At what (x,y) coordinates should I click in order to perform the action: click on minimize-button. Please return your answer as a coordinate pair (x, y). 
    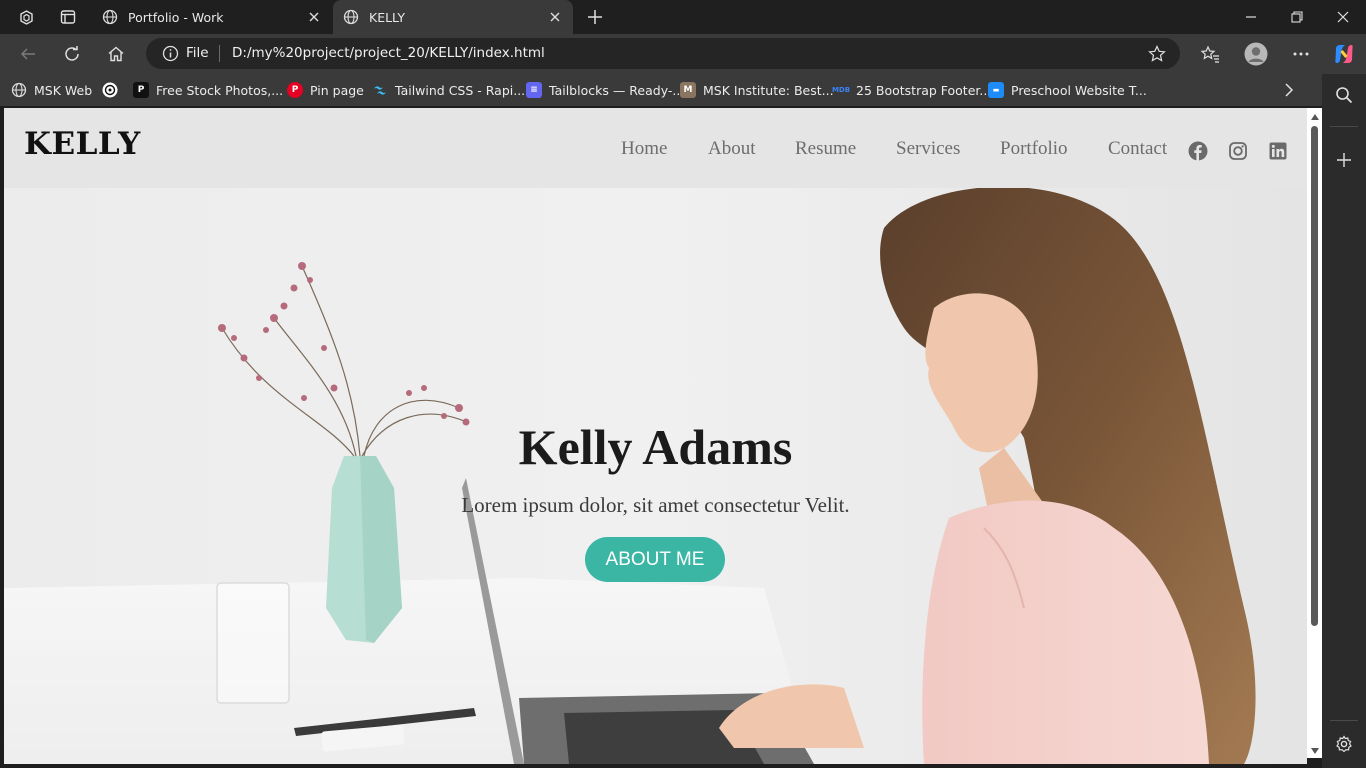
    Looking at the image, I should click on (1251, 17).